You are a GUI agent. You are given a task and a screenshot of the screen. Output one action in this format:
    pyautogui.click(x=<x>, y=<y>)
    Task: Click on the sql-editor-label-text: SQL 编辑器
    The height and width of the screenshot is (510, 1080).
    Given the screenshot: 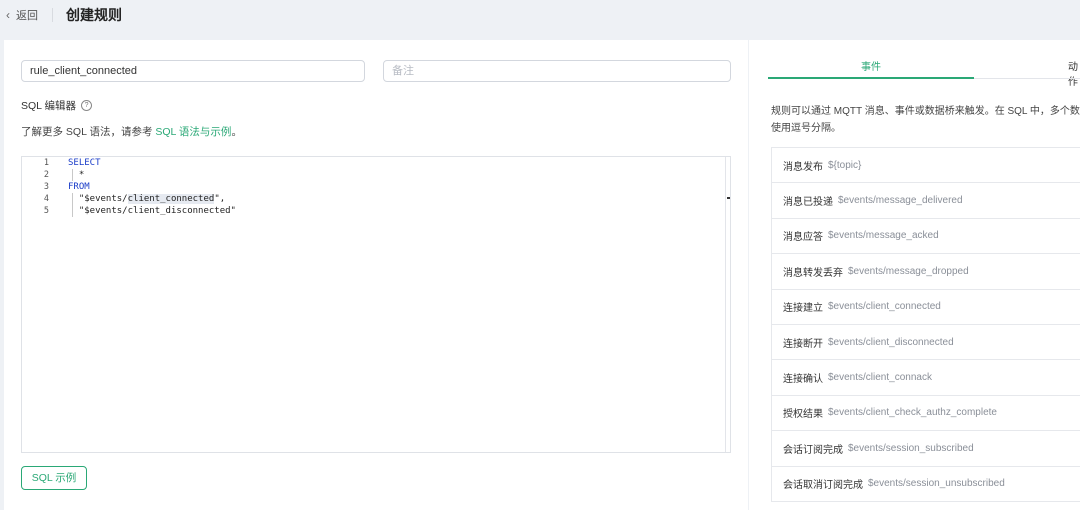 What is the action you would take?
    pyautogui.click(x=49, y=106)
    